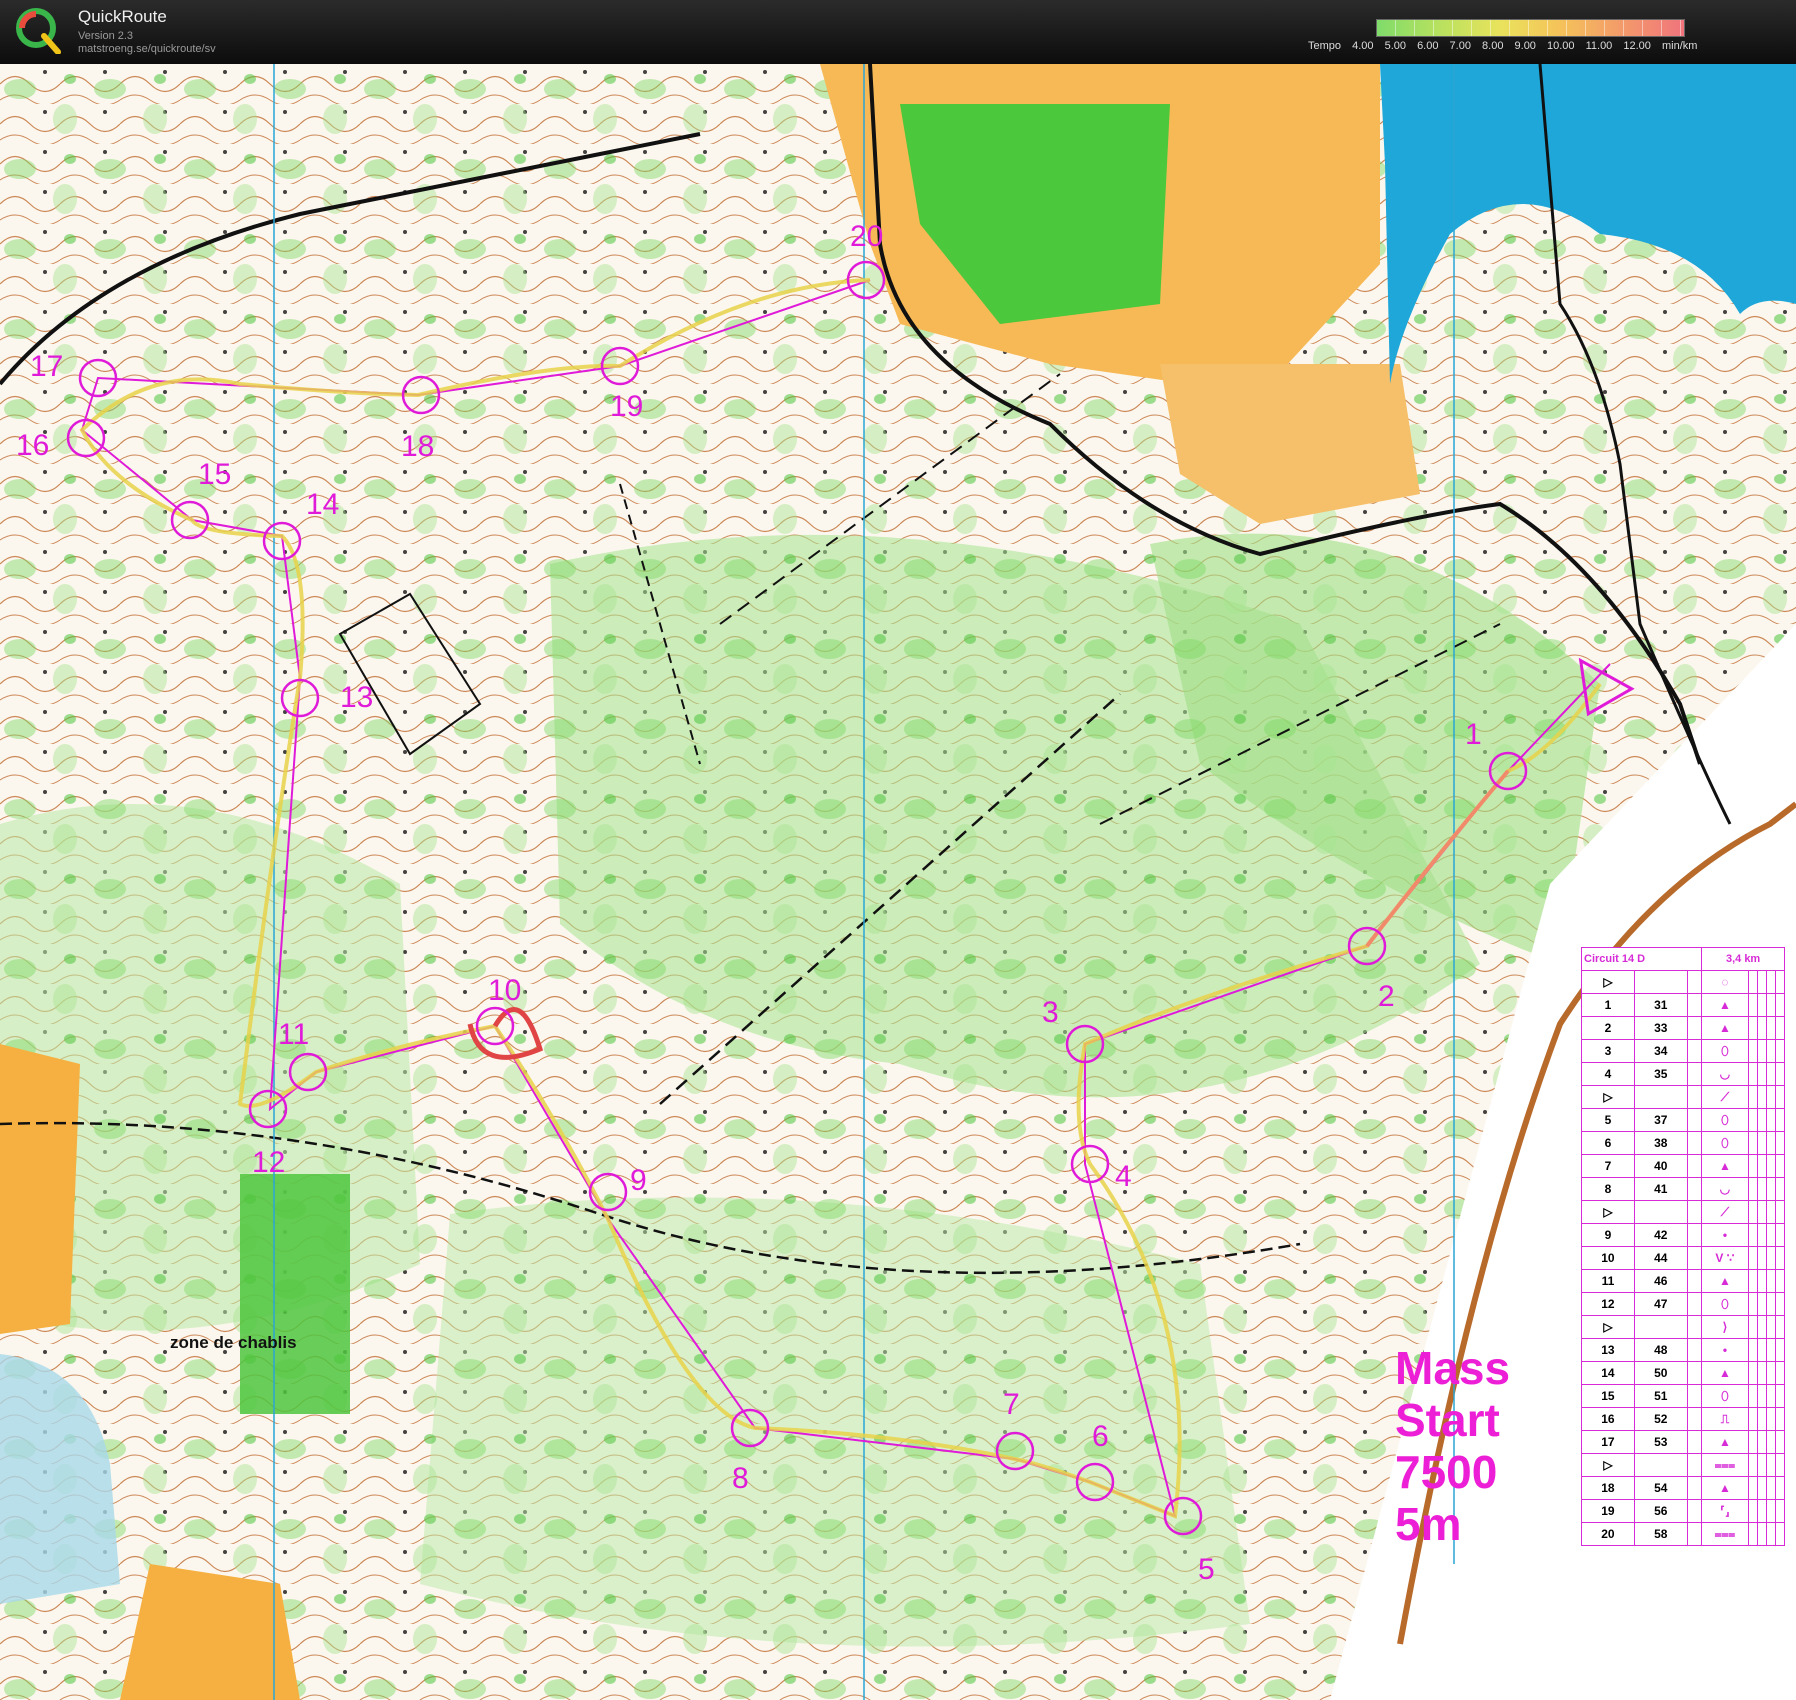 The width and height of the screenshot is (1796, 1700). Describe the element at coordinates (1452, 1446) in the screenshot. I see `mass-start-note: Mass Start 7500 5m` at that location.